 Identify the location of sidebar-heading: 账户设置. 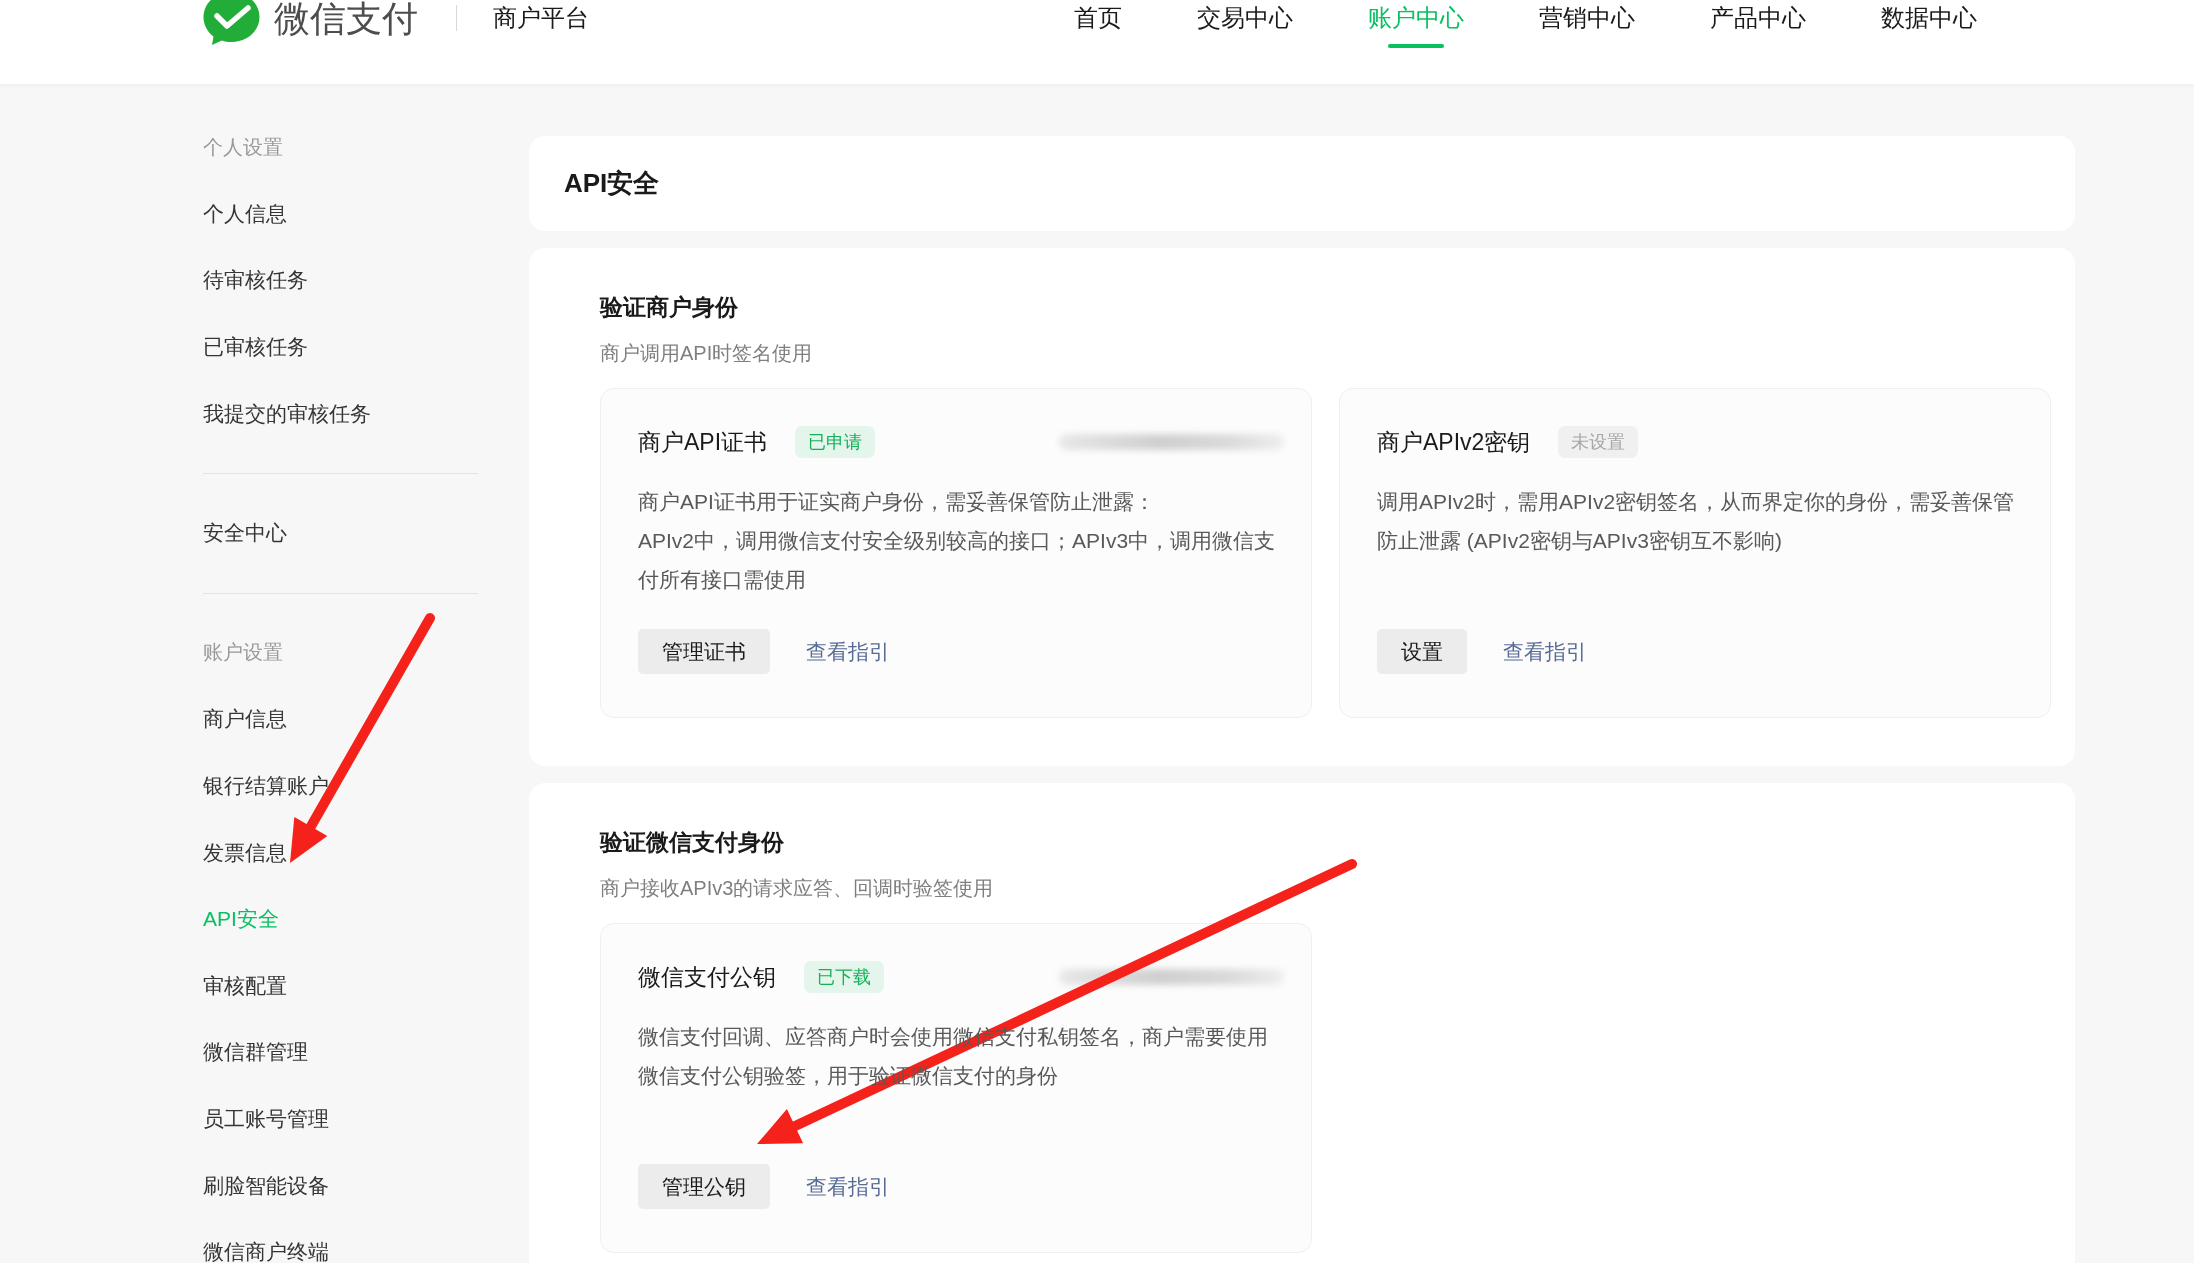
(243, 653).